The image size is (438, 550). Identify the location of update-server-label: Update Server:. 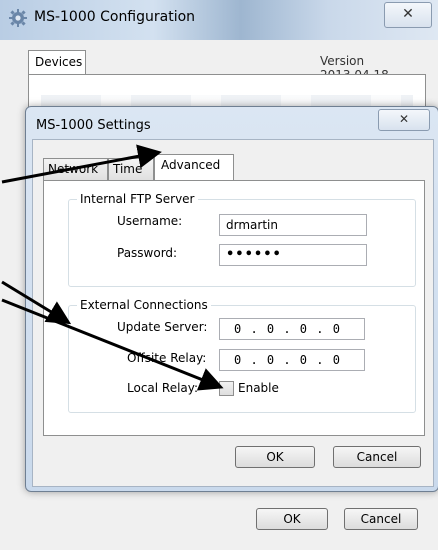
(162, 327).